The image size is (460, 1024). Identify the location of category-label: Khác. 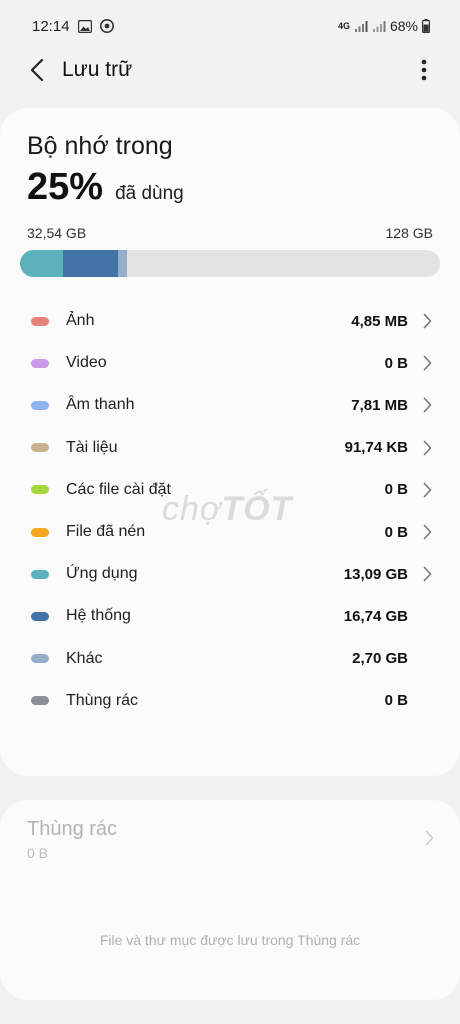
(84, 658).